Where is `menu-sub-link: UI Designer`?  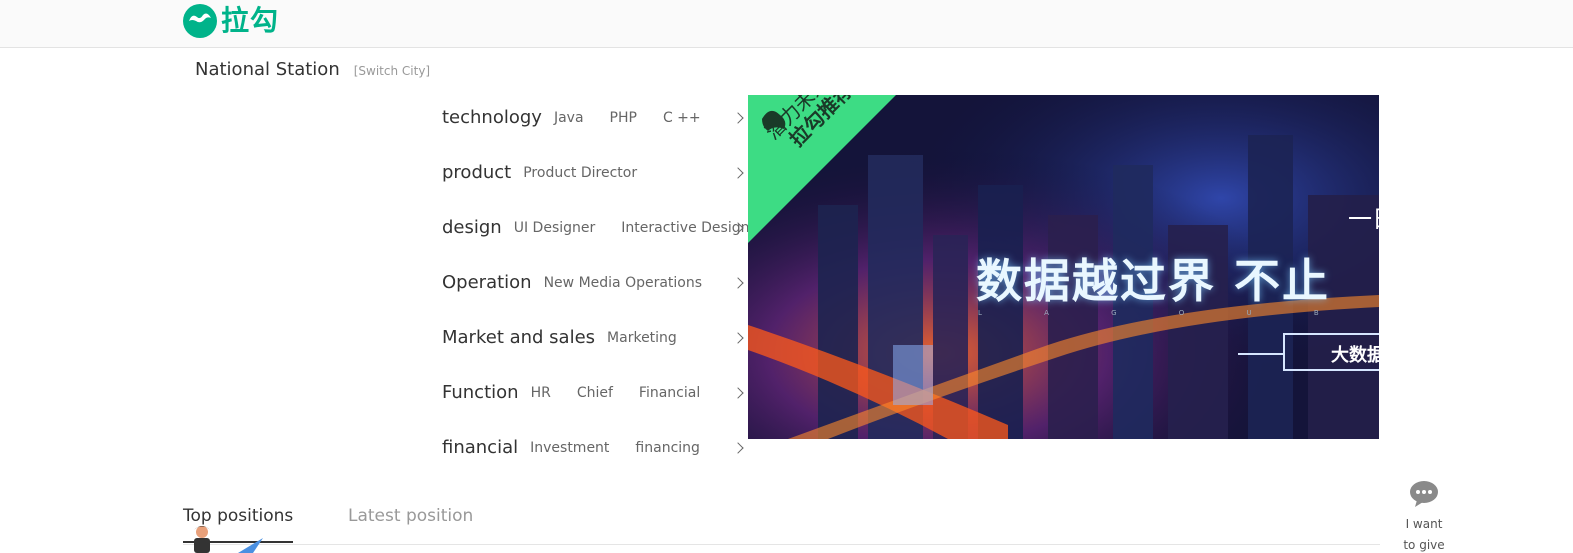
menu-sub-link: UI Designer is located at coordinates (555, 228).